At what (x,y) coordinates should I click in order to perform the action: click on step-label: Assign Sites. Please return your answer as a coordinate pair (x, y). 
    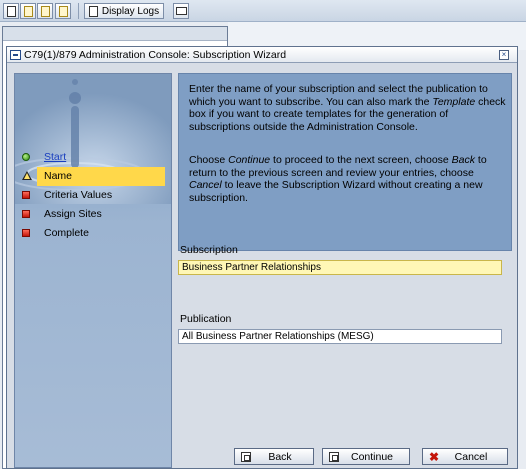
    Looking at the image, I should click on (73, 214).